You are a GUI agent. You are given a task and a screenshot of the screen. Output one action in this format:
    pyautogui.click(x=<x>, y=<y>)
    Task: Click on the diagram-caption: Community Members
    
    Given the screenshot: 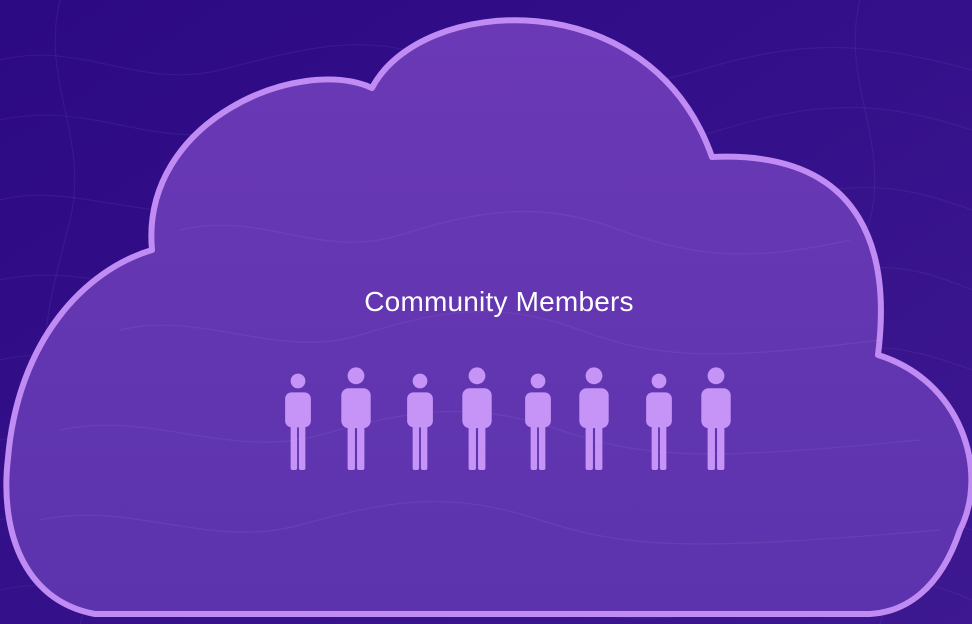 What is the action you would take?
    pyautogui.click(x=499, y=301)
    